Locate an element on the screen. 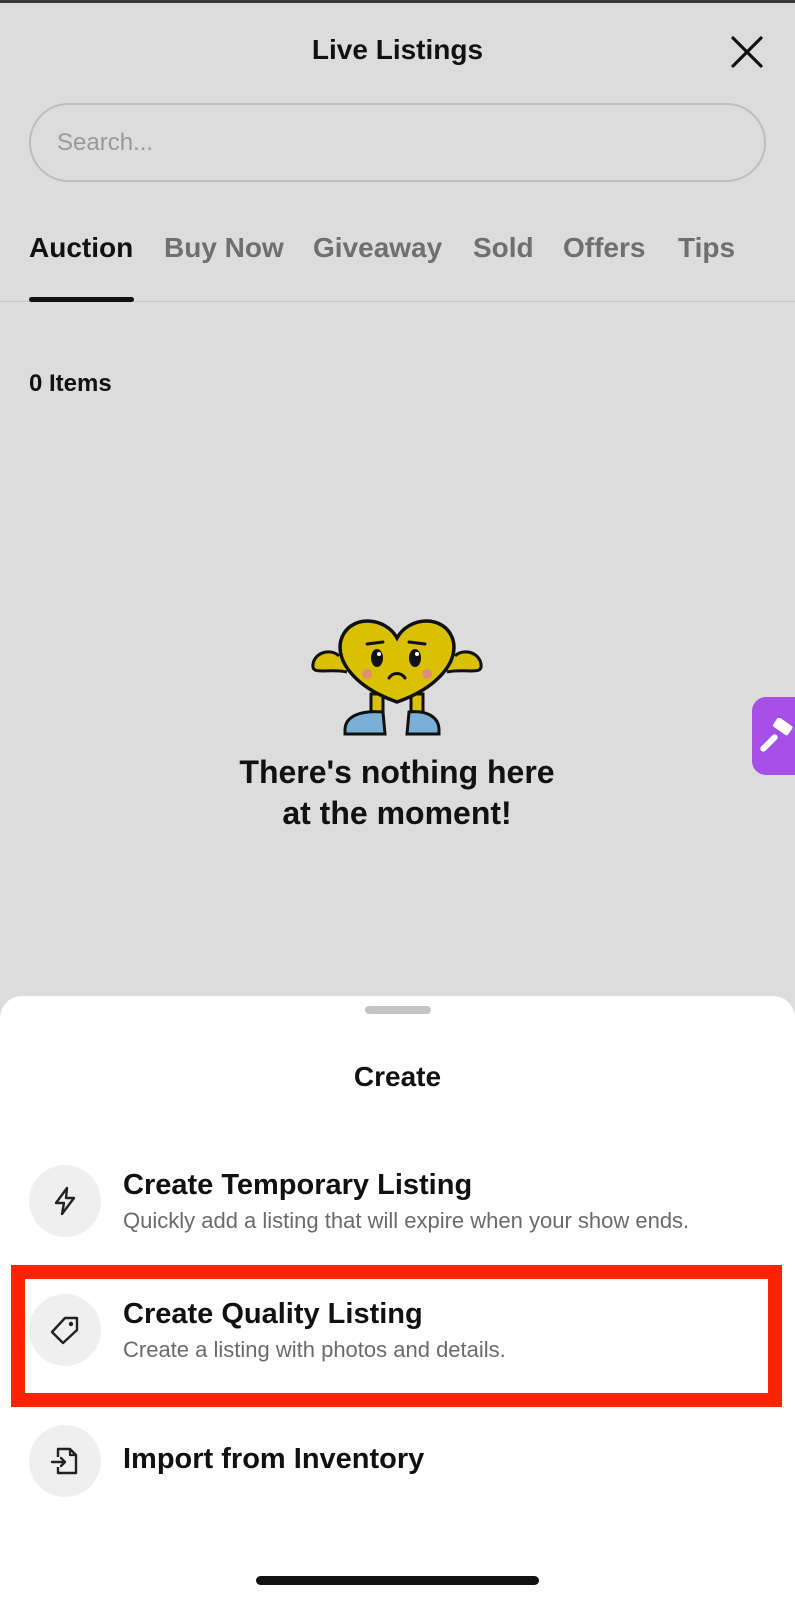 This screenshot has height=1600, width=795. hammer-icon is located at coordinates (776, 735).